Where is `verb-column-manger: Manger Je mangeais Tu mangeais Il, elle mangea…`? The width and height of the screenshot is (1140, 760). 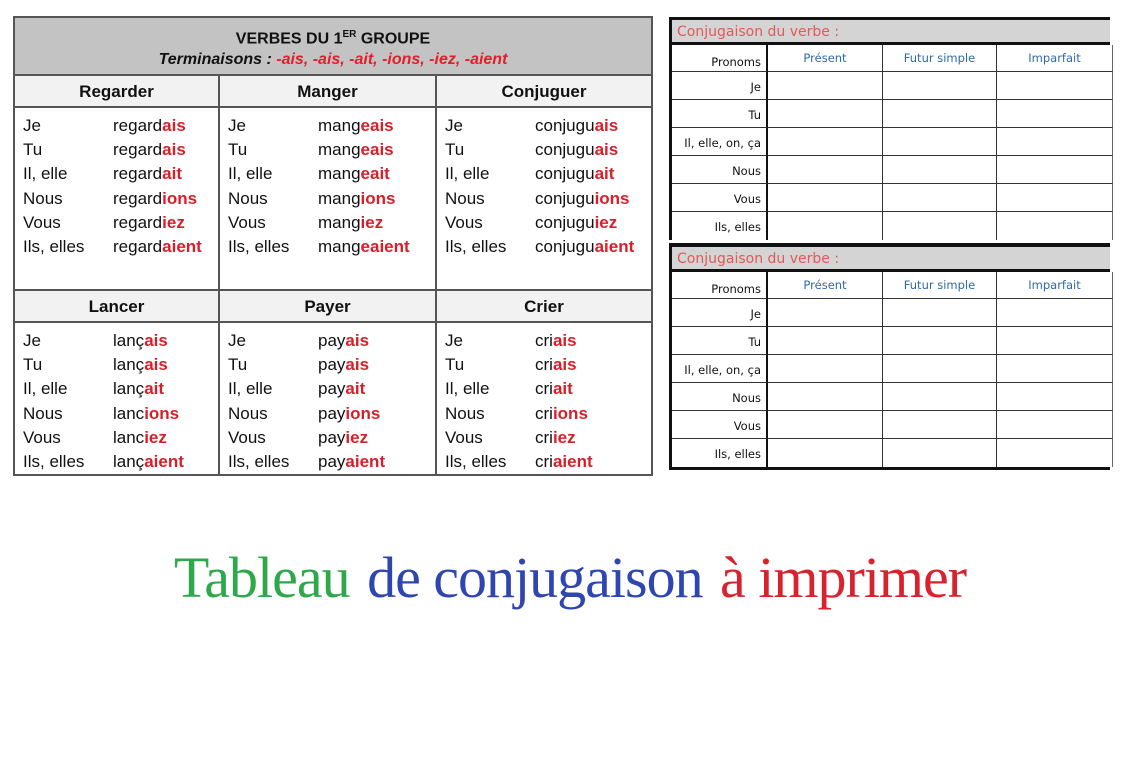
verb-column-manger: Manger Je mangeais Tu mangeais Il, elle mangea… is located at coordinates (328, 182).